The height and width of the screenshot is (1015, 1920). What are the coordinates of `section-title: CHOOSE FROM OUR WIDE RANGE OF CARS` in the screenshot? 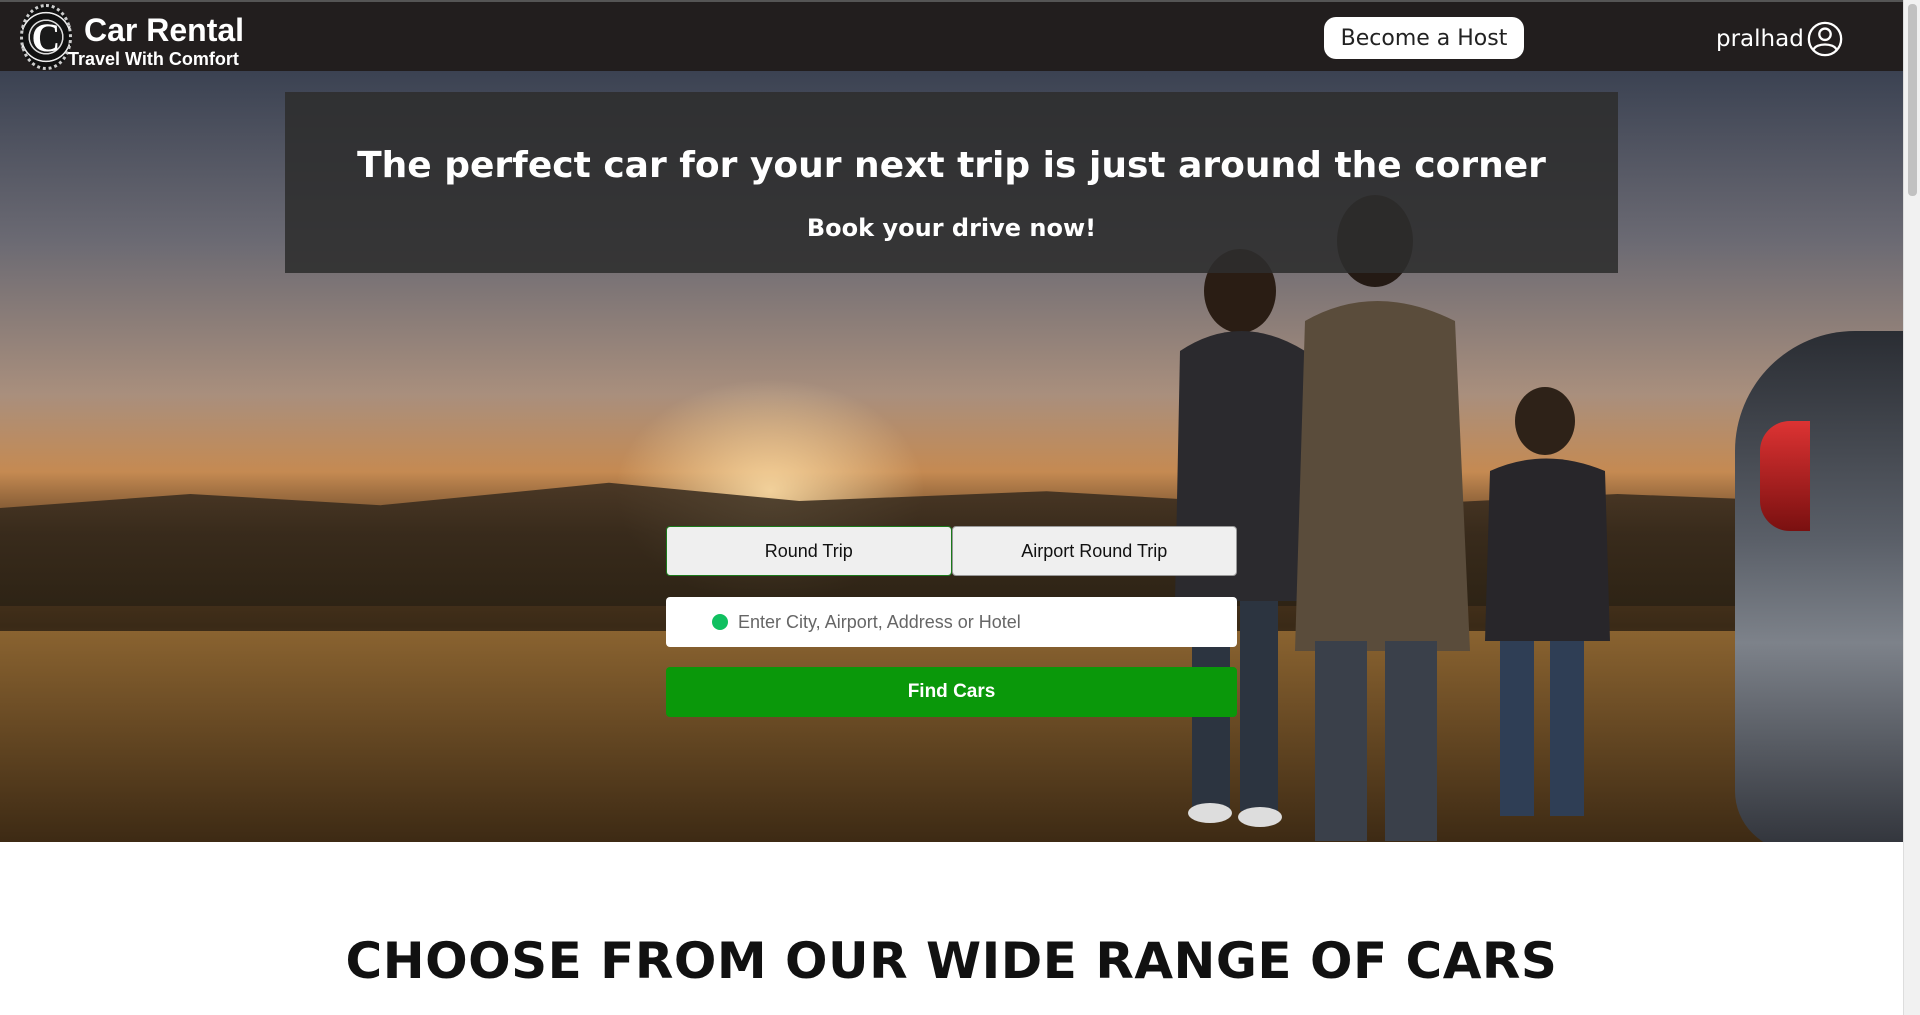 It's located at (951, 961).